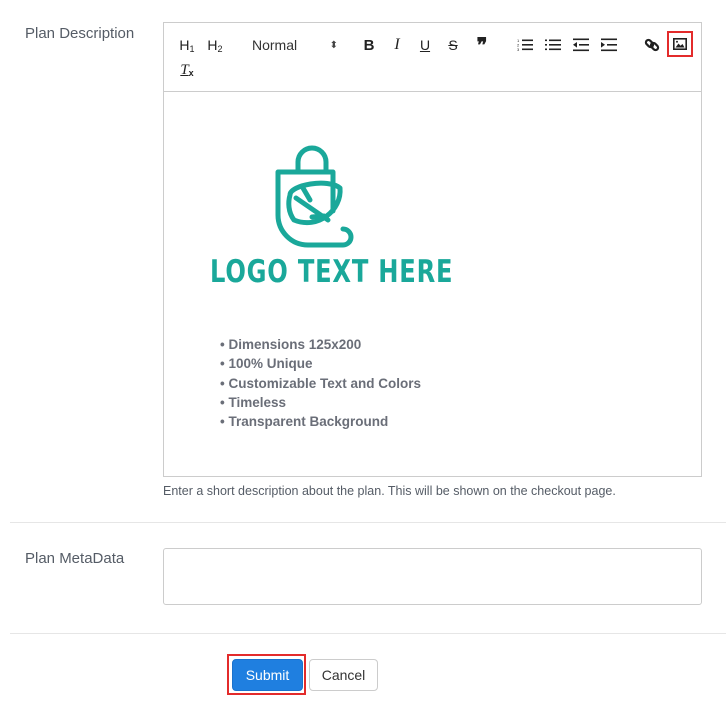 The width and height of the screenshot is (726, 716). I want to click on submit-button: Submit, so click(267, 675).